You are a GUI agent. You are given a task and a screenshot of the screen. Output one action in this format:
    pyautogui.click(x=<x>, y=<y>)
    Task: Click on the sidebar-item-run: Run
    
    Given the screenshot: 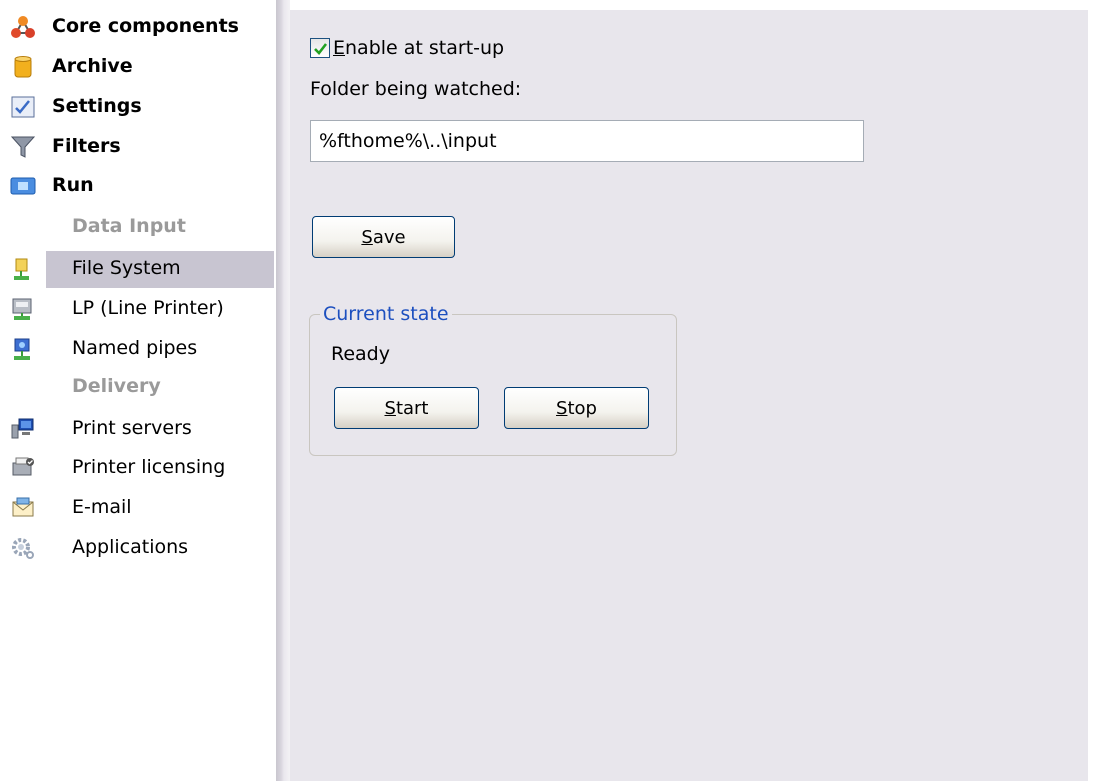 What is the action you would take?
    pyautogui.click(x=138, y=186)
    